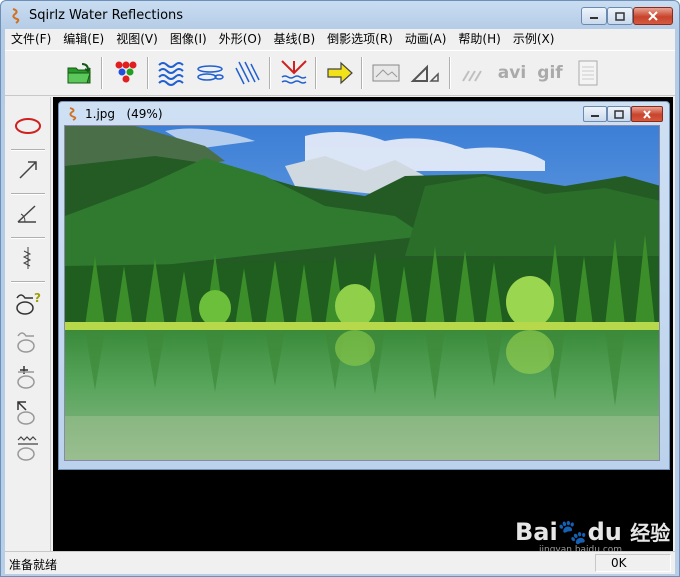  What do you see at coordinates (28, 302) in the screenshot?
I see `outline-help-tool: ?` at bounding box center [28, 302].